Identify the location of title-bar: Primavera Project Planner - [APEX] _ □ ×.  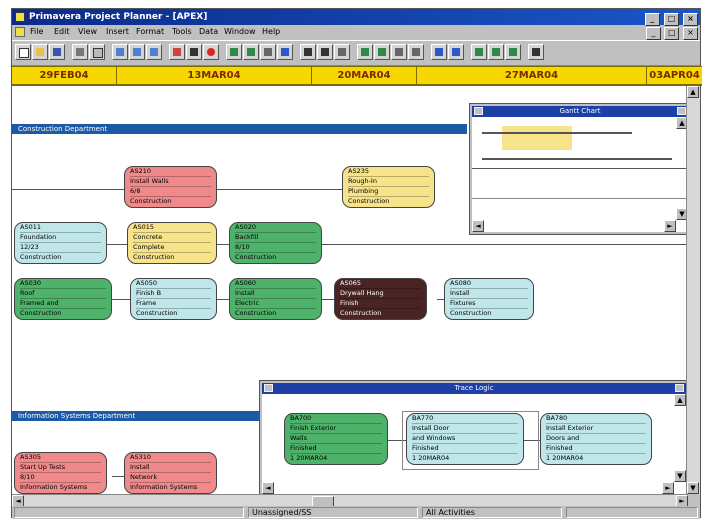
(356, 17).